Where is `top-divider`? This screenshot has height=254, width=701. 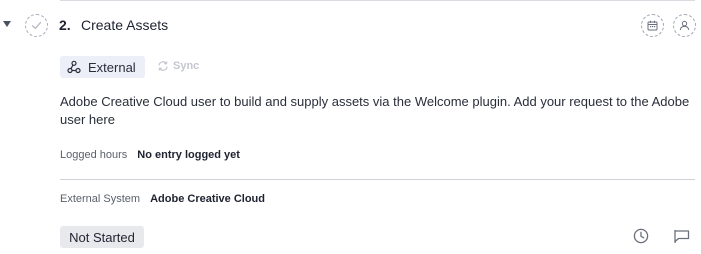
top-divider is located at coordinates (377, 0).